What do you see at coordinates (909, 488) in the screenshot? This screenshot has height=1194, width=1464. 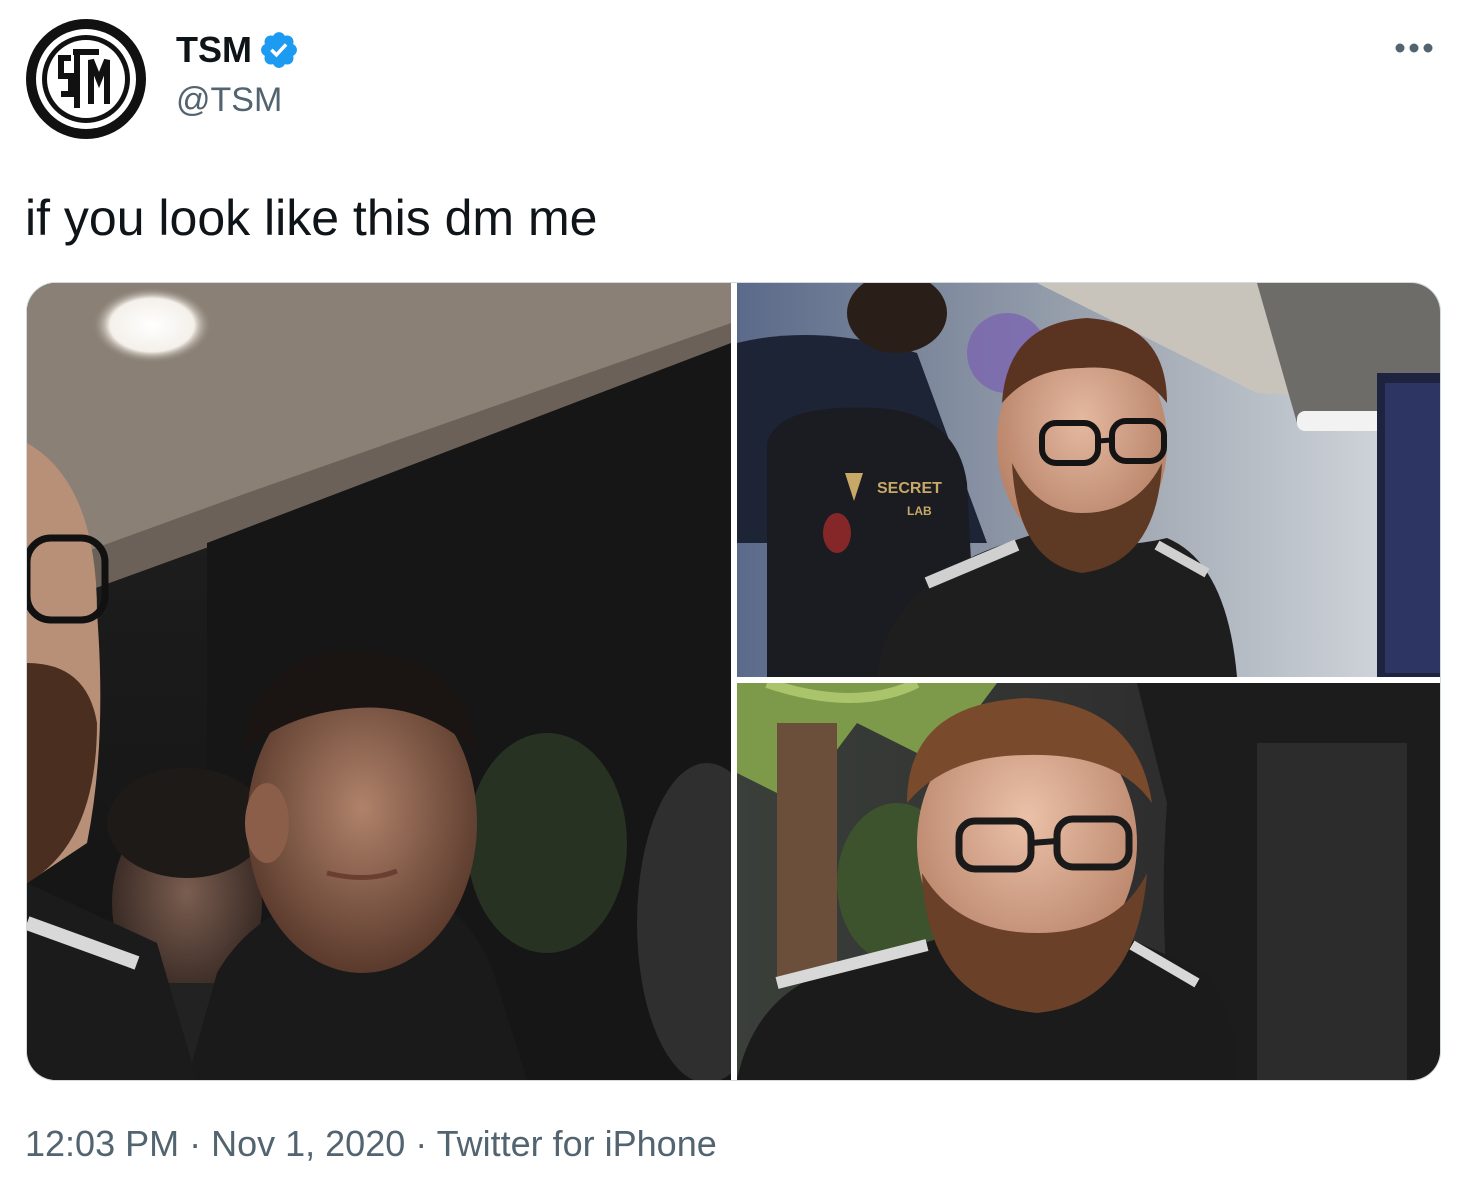 I see `chair-brand-text: SECRET` at bounding box center [909, 488].